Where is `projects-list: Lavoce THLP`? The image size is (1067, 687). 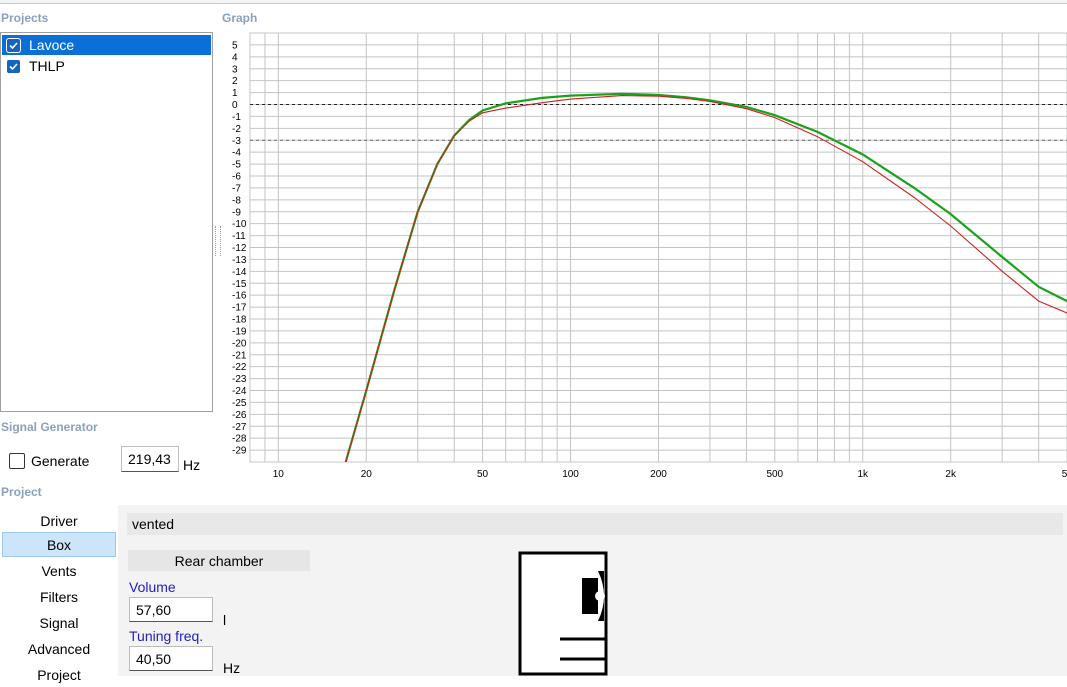
projects-list: Lavoce THLP is located at coordinates (106, 222).